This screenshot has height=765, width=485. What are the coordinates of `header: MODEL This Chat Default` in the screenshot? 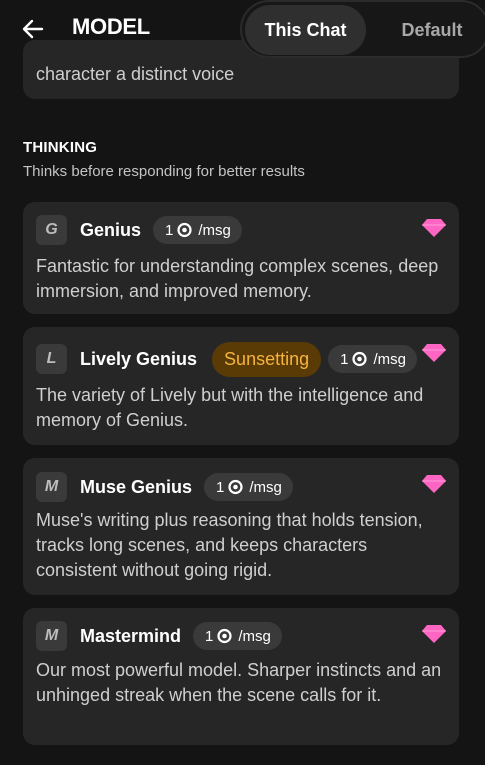 It's located at (242, 29).